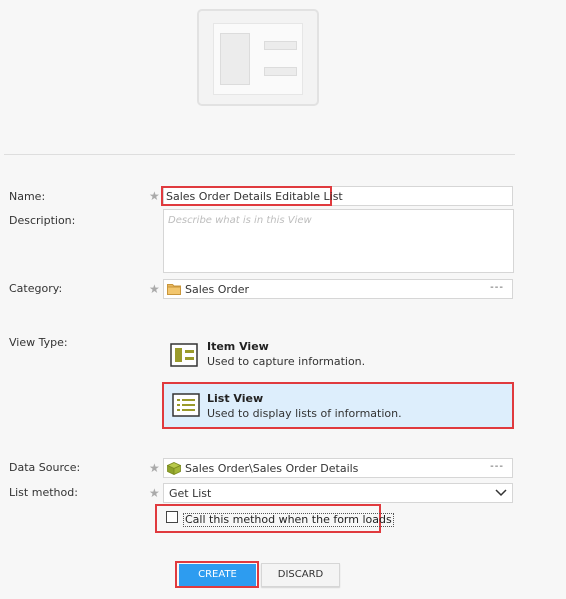 This screenshot has width=566, height=599. I want to click on list-method-label: List method:, so click(43, 492).